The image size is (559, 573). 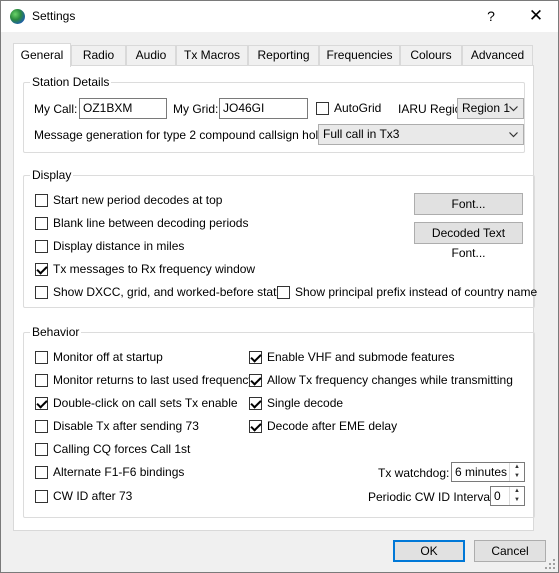 I want to click on msg-gen-select: Full call in Tx3, so click(x=421, y=134).